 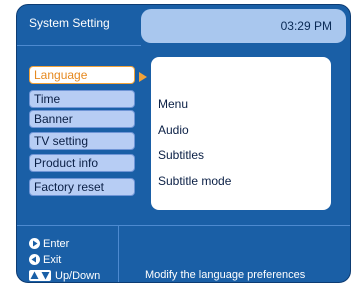 I want to click on menu-item-language: Language, so click(x=82, y=75).